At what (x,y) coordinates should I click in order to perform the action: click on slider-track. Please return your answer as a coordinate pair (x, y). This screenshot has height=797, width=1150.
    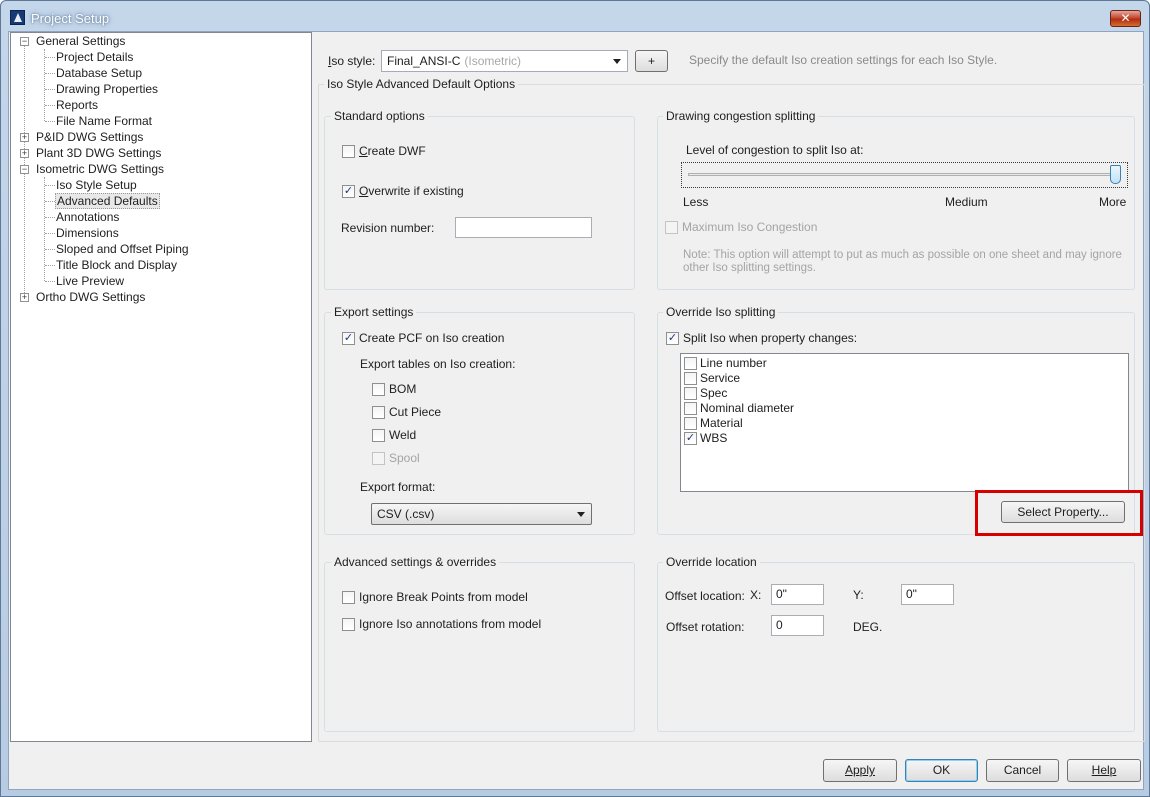
    Looking at the image, I should click on (904, 174).